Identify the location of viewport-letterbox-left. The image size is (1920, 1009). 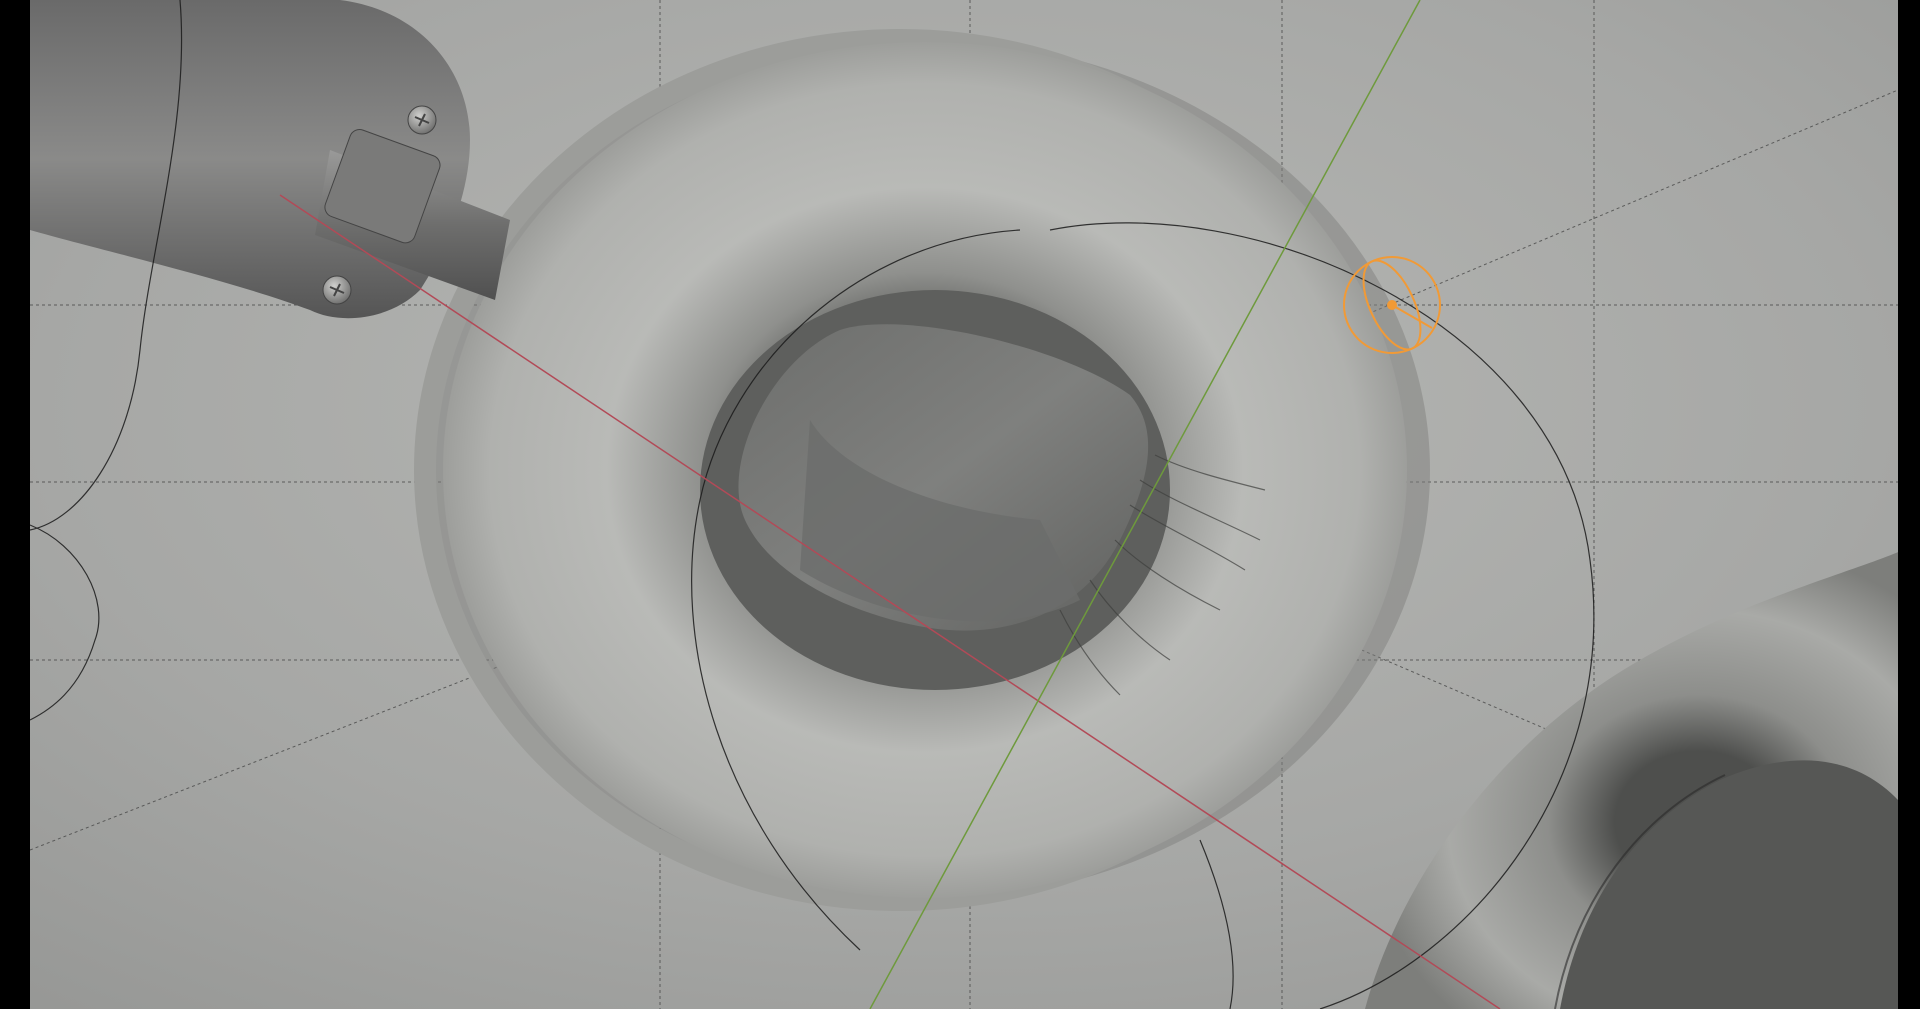
(15, 504).